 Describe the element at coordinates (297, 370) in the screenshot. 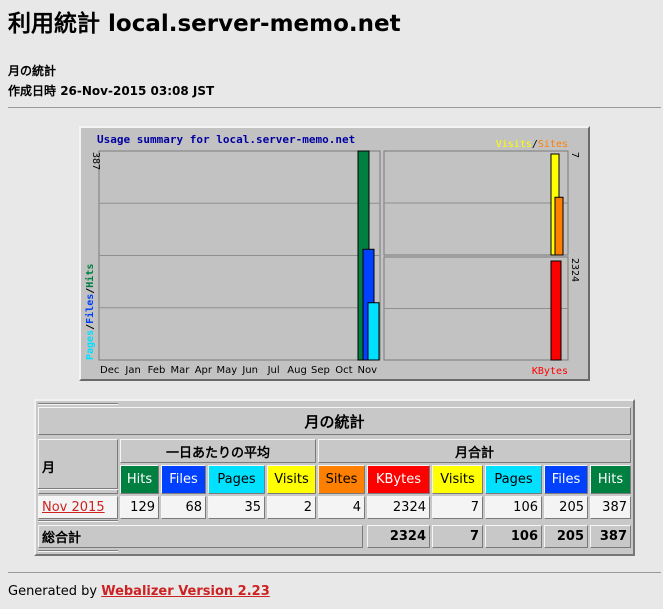

I see `month-label: Aug` at that location.